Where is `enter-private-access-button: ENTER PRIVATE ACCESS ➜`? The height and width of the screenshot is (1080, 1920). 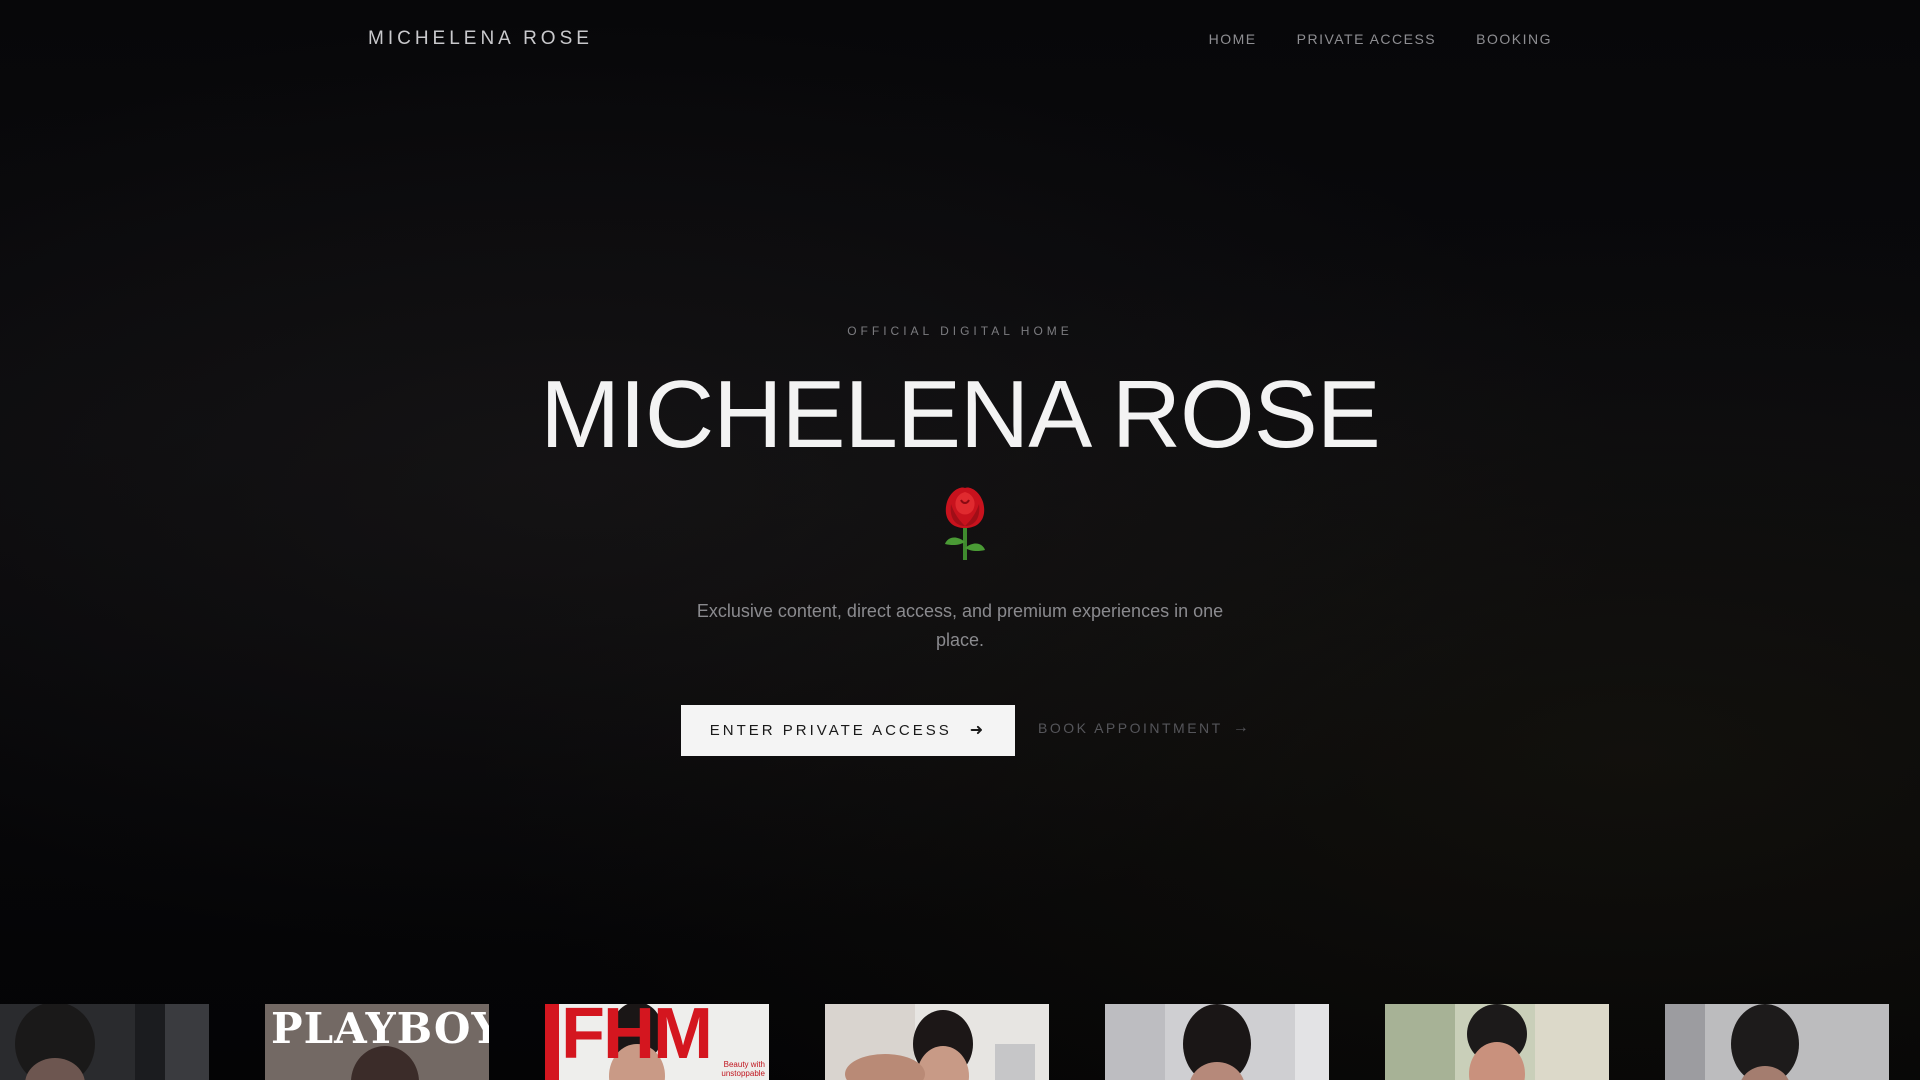 enter-private-access-button: ENTER PRIVATE ACCESS ➜ is located at coordinates (848, 730).